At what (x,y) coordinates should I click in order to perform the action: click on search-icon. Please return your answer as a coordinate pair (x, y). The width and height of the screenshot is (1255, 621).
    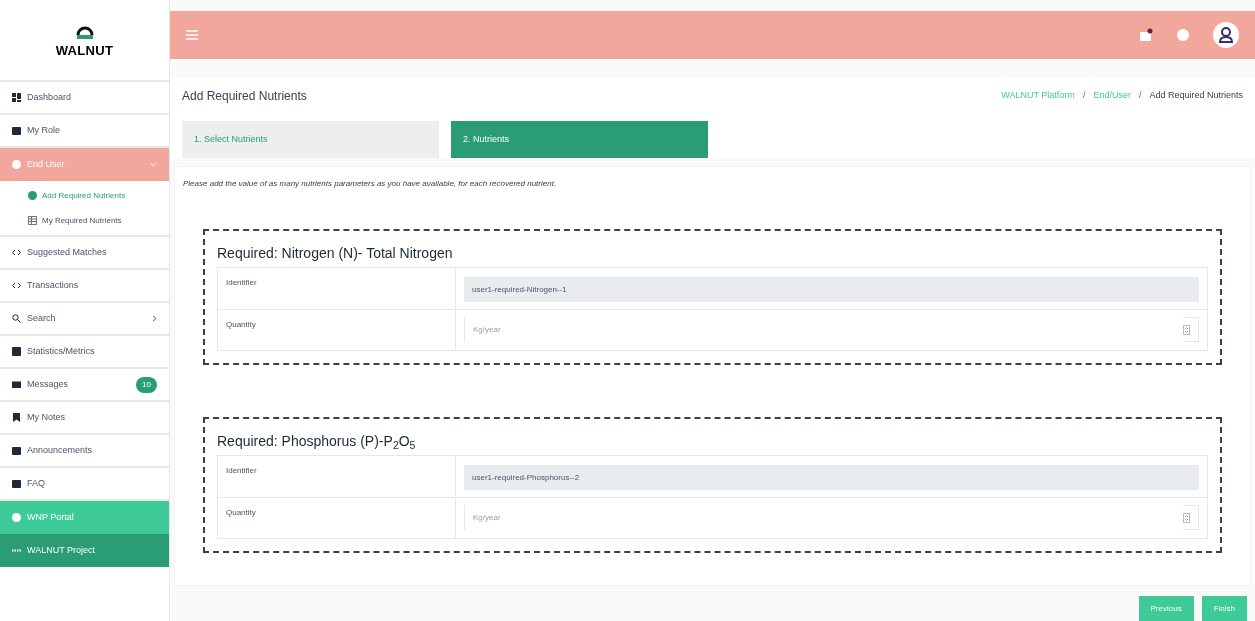
    Looking at the image, I should click on (16, 318).